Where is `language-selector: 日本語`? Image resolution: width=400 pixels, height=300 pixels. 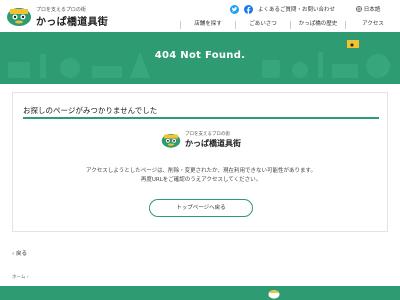 language-selector: 日本語 is located at coordinates (368, 9).